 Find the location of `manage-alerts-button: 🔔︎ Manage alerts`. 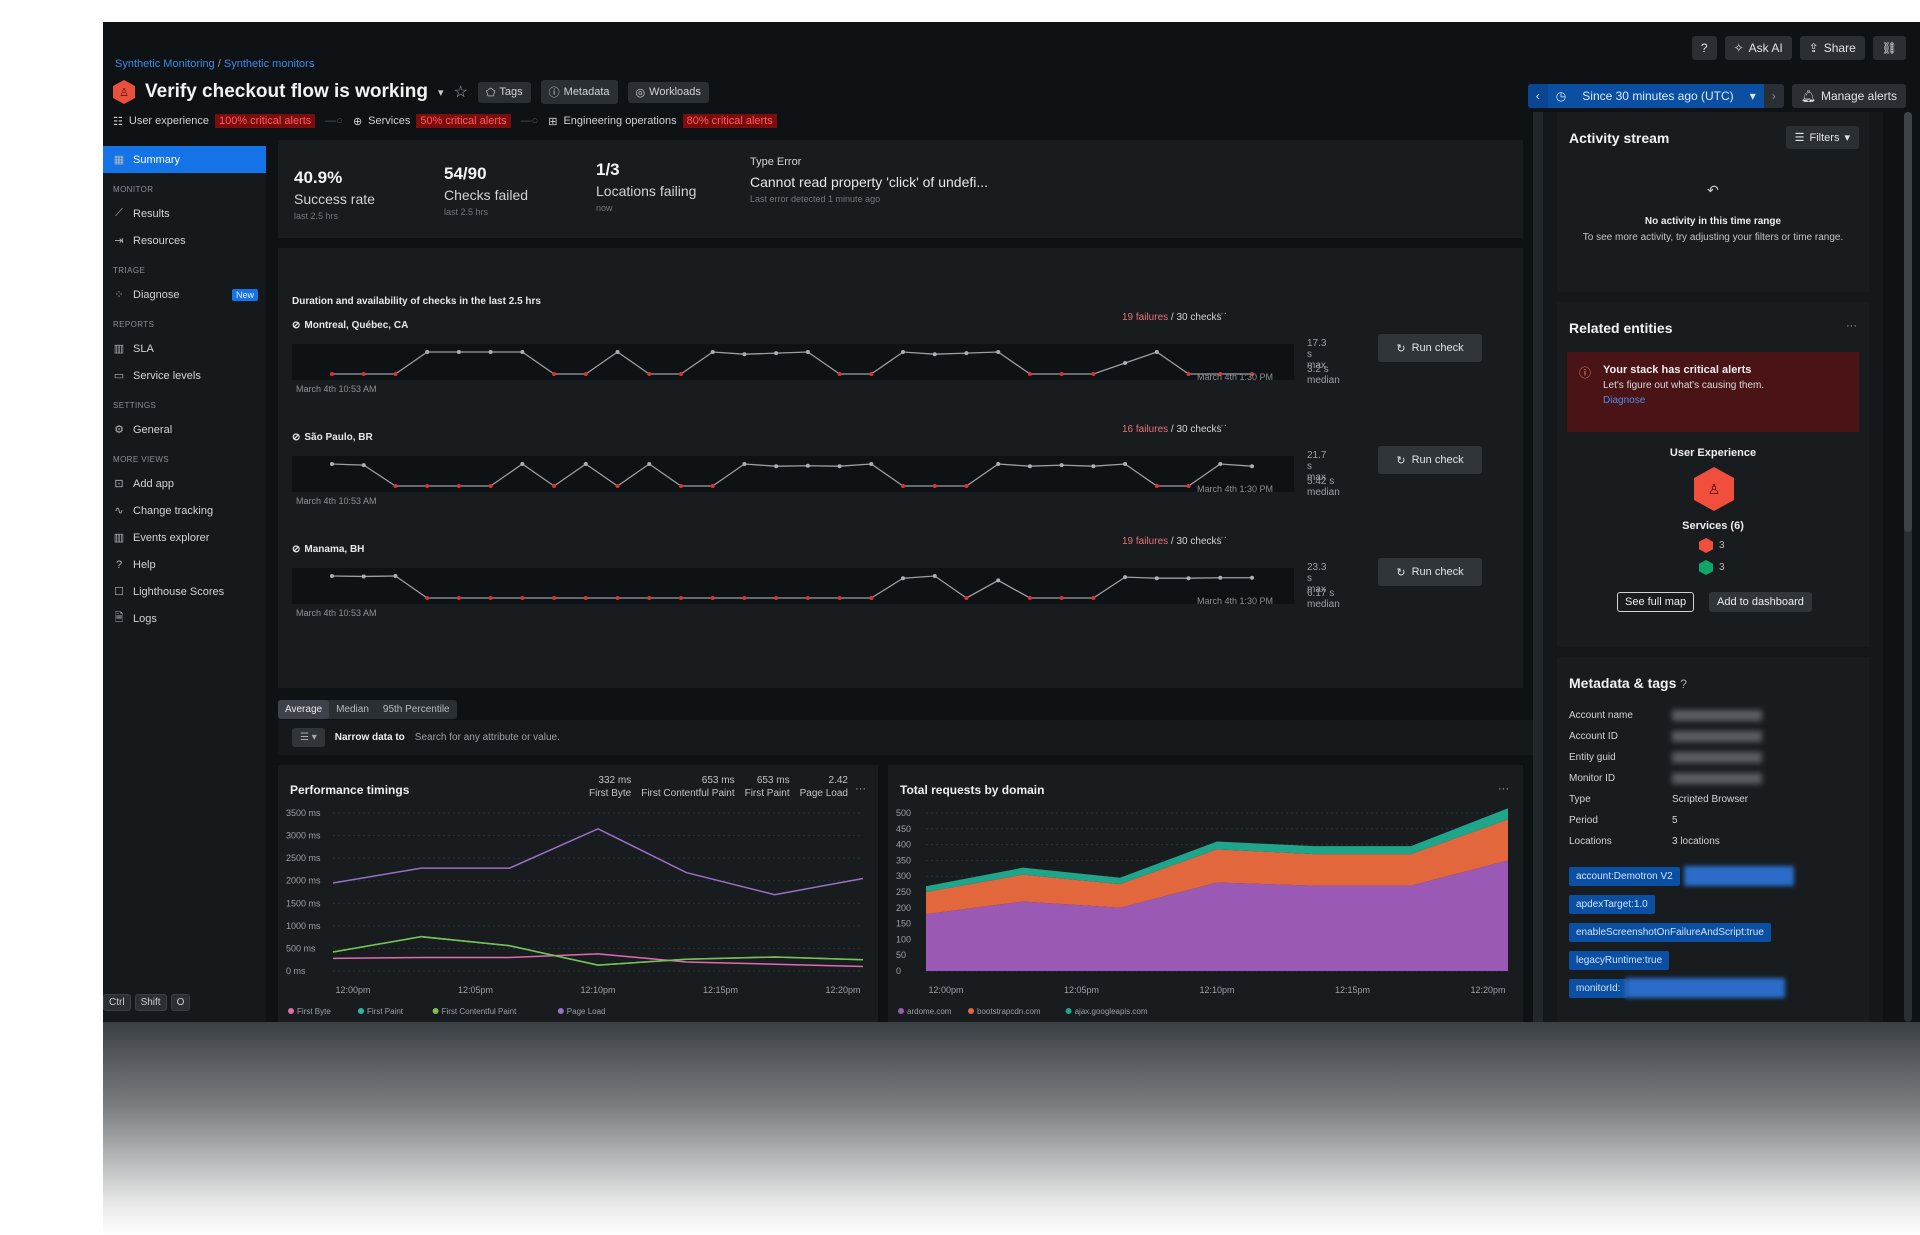

manage-alerts-button: 🔔︎ Manage alerts is located at coordinates (1848, 96).